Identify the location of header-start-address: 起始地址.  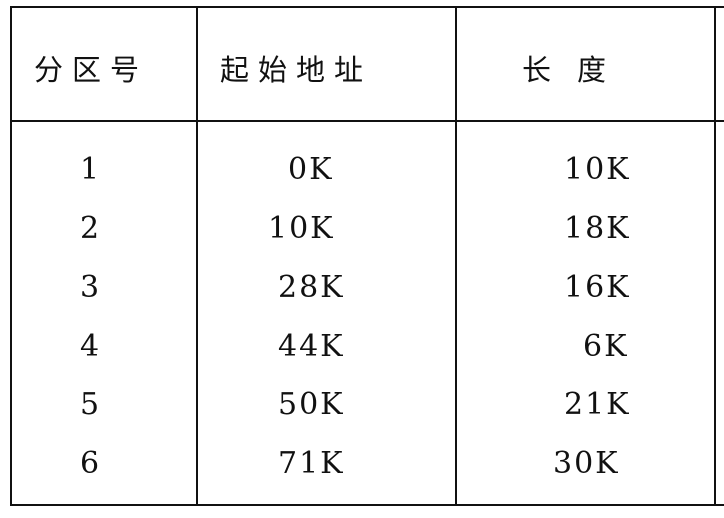
(296, 70).